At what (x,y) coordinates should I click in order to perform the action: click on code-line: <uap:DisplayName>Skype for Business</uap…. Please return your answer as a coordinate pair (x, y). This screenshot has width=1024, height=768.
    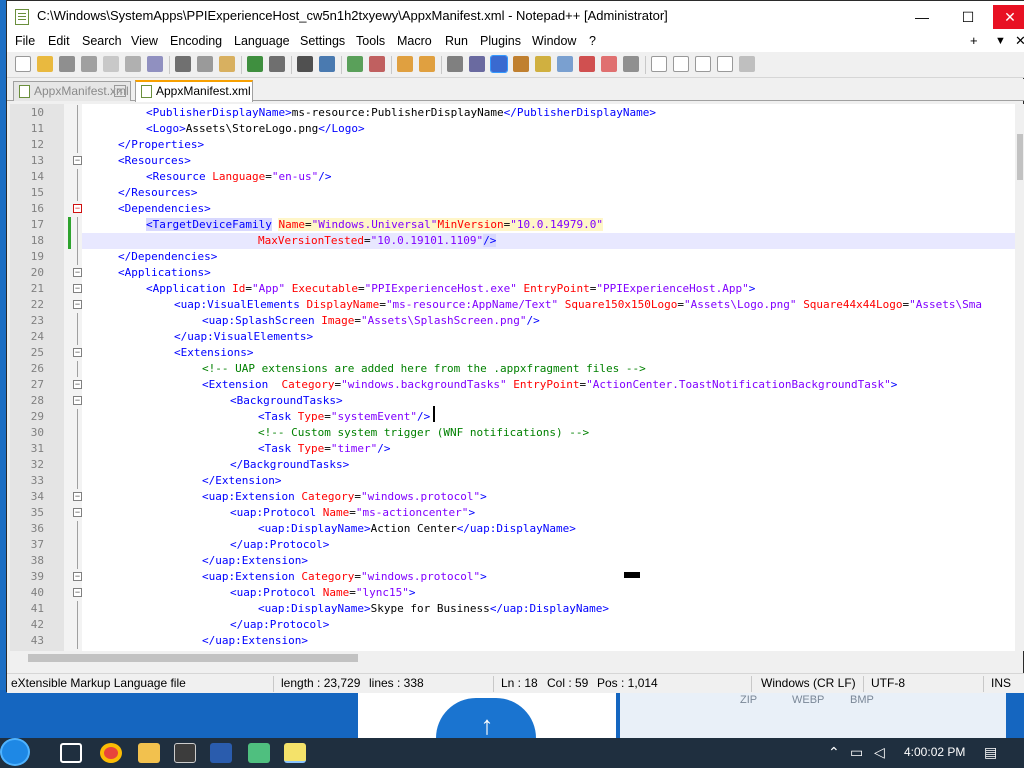
    Looking at the image, I should click on (640, 609).